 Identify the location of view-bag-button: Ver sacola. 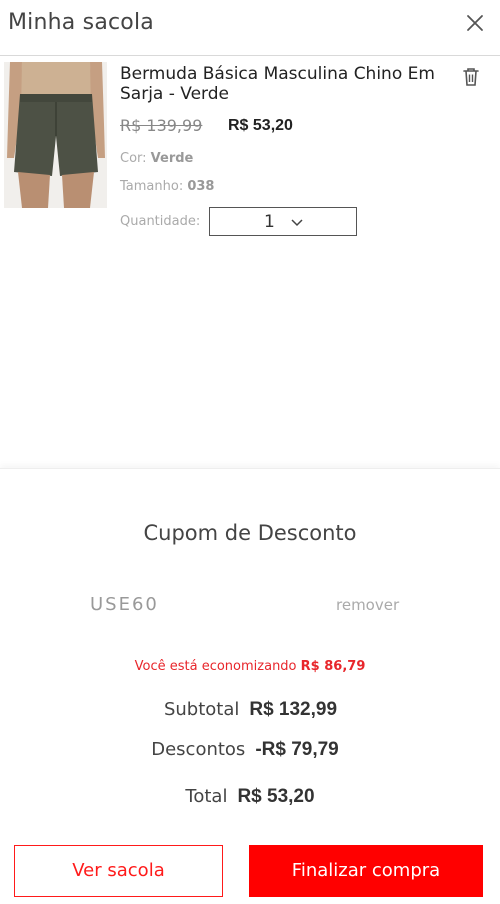
(118, 871).